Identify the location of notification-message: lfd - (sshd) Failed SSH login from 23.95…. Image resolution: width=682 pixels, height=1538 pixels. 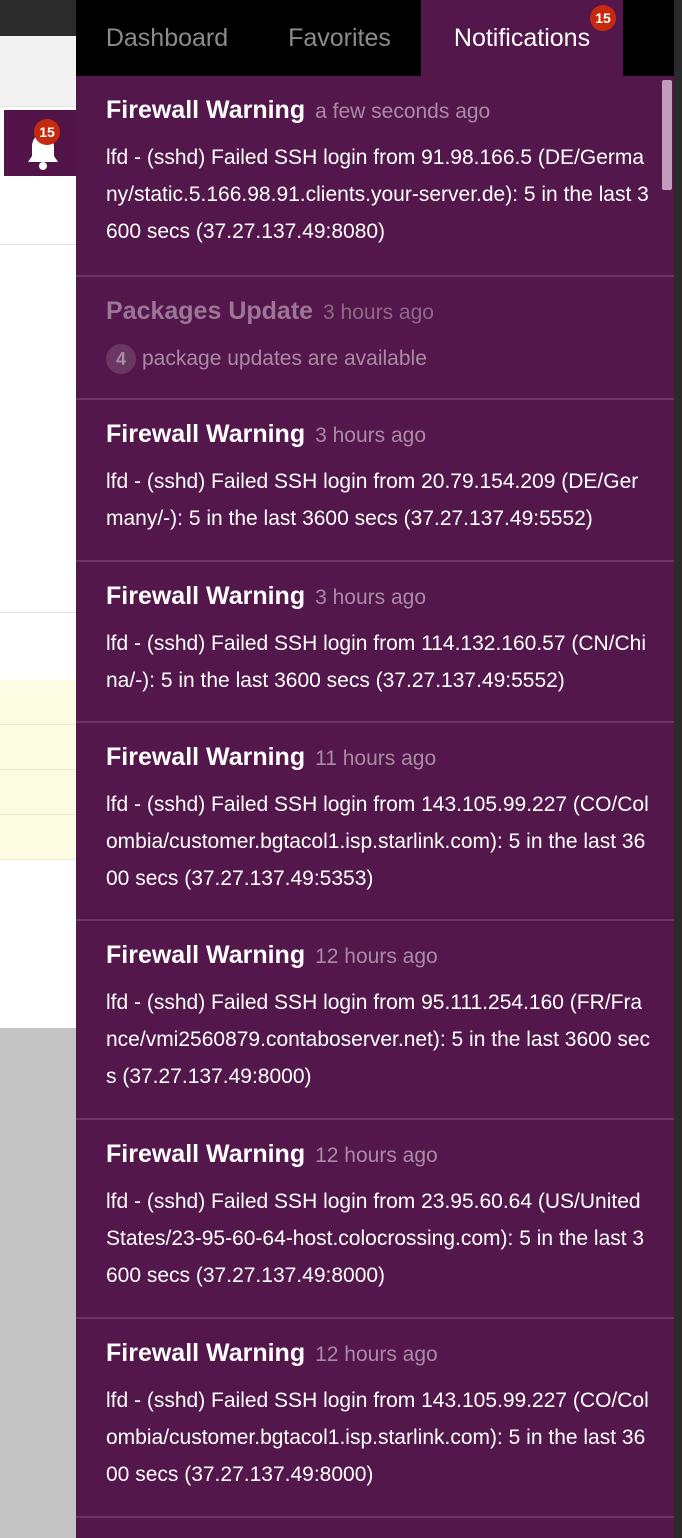
(375, 1238).